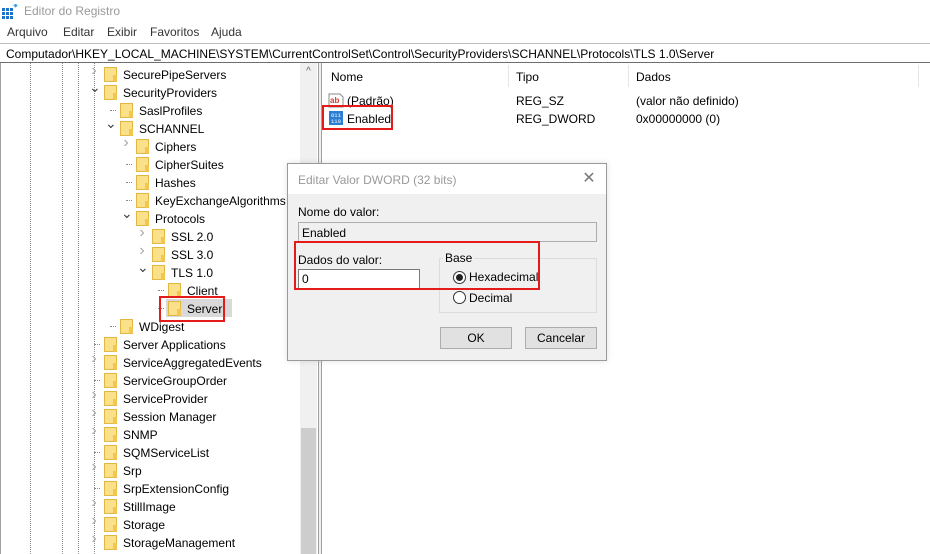  What do you see at coordinates (150, 488) in the screenshot?
I see `tree-item: SrpExtensionConfig` at bounding box center [150, 488].